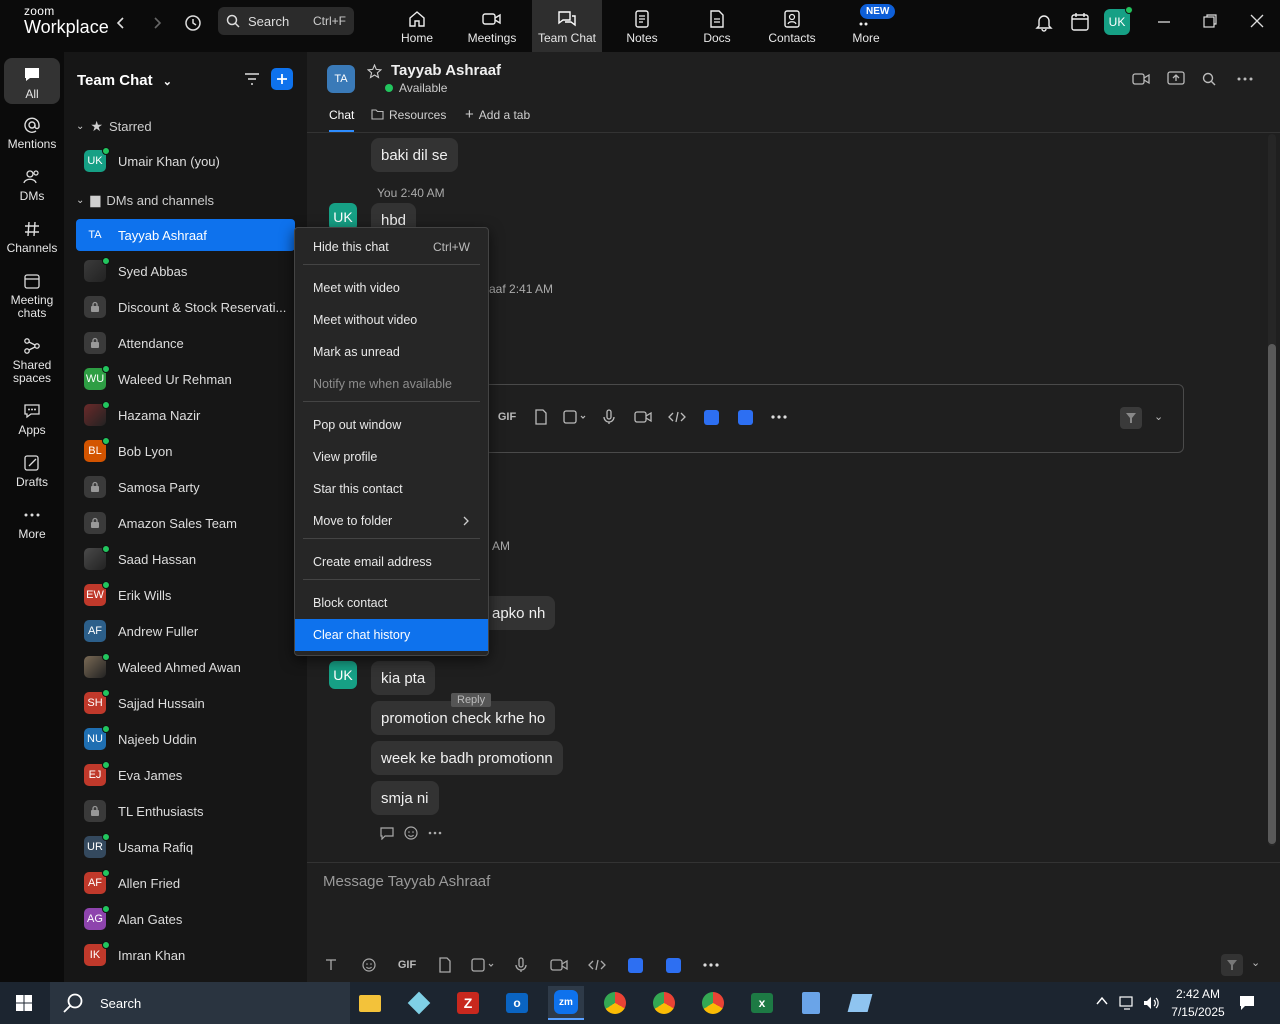 The height and width of the screenshot is (1024, 1280). I want to click on share-screen-icon, so click(1176, 78).